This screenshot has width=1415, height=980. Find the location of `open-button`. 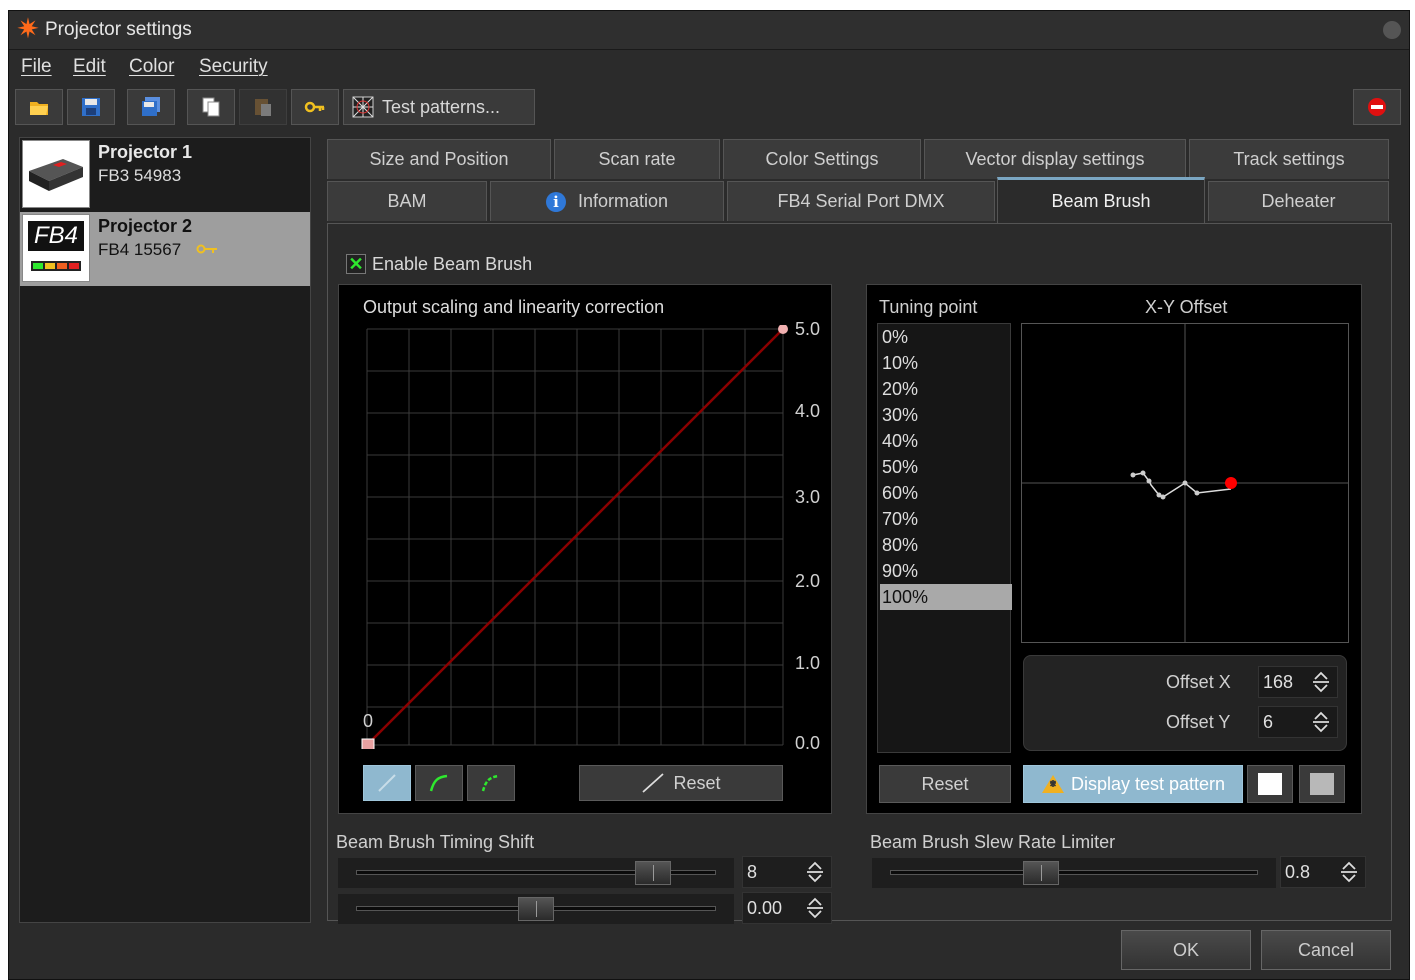

open-button is located at coordinates (39, 107).